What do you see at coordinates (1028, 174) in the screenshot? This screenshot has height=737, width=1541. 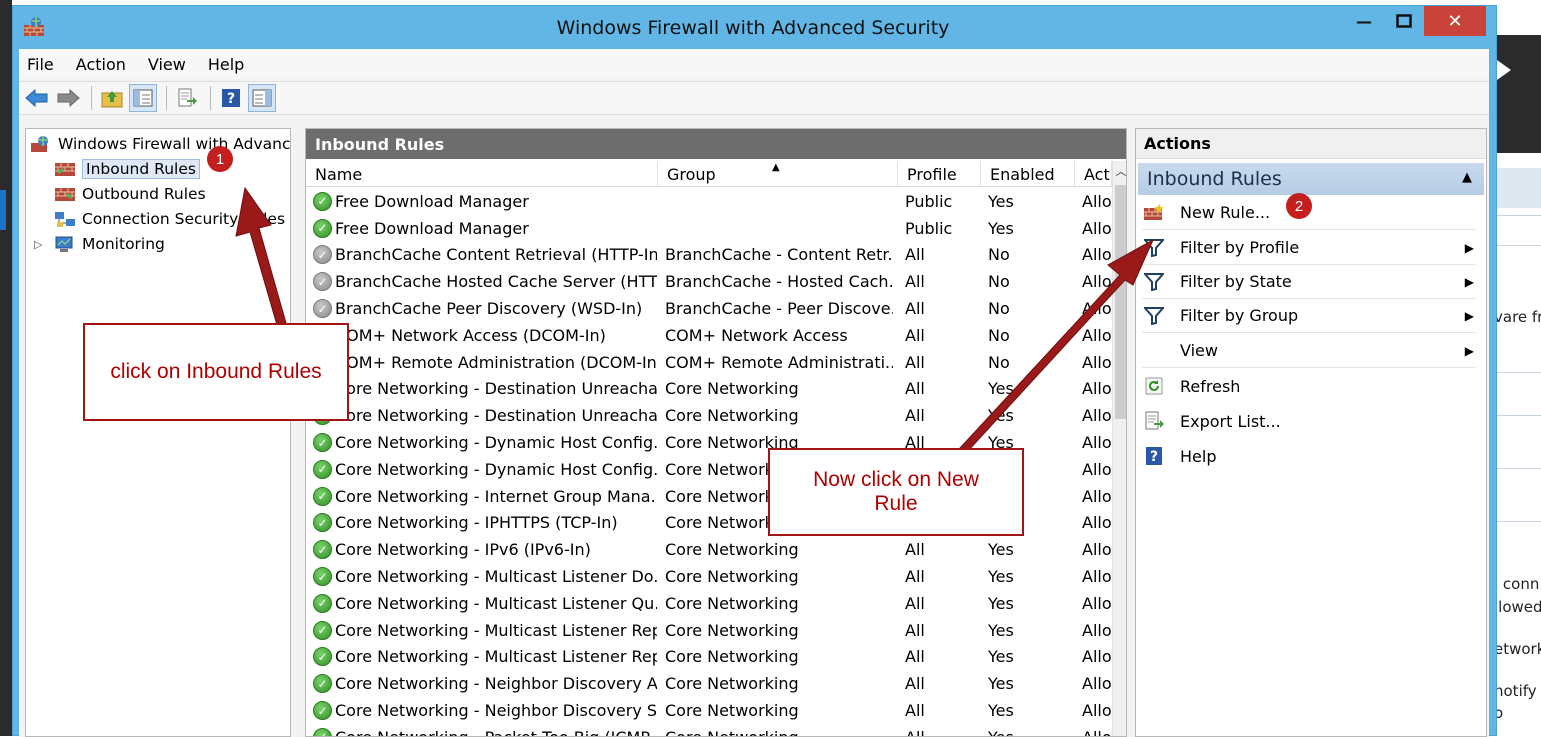 I see `column-enabled: Enabled` at bounding box center [1028, 174].